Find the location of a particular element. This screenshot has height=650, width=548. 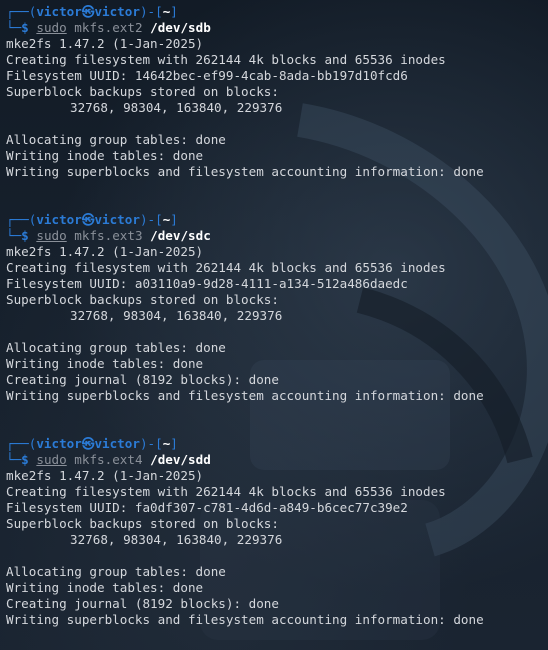

command-line: └─$ sudo mkfs.ext2 /dev/sdb is located at coordinates (108, 27).